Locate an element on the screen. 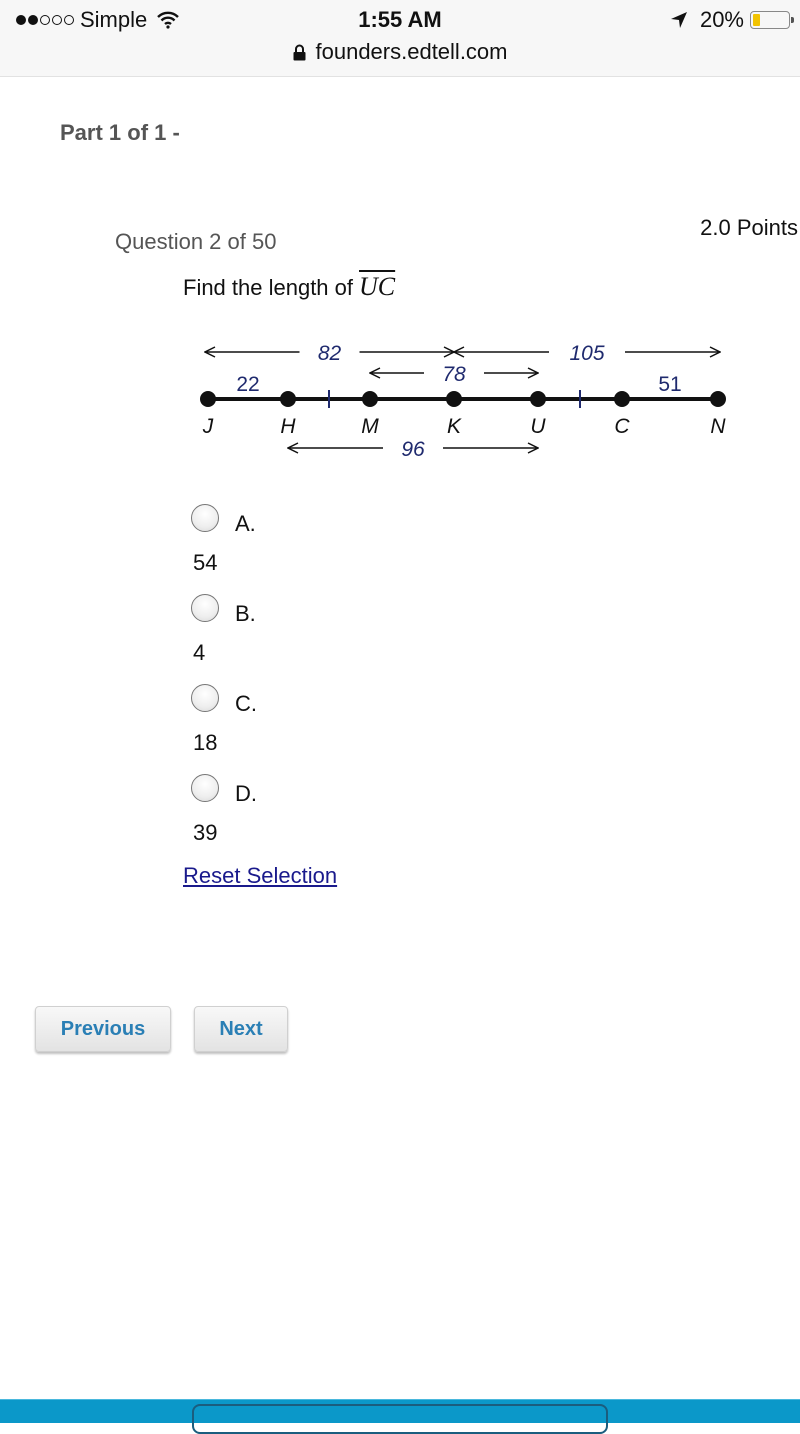 The image size is (800, 1434). choice-value: 54 is located at coordinates (205, 562).